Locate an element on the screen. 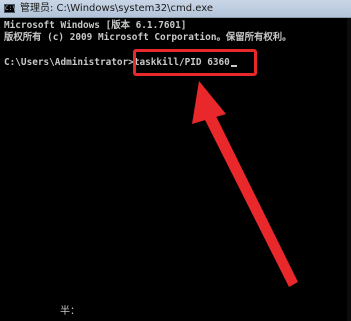 This screenshot has height=321, width=351. arrow-head is located at coordinates (209, 102).